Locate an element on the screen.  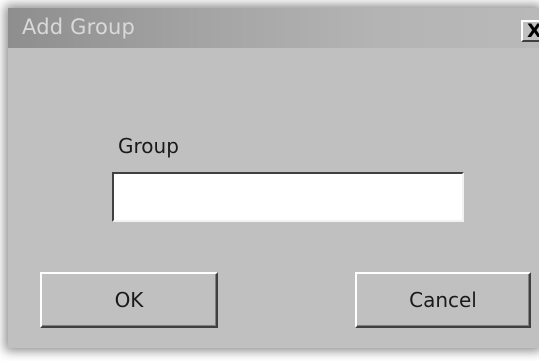
close-button: X is located at coordinates (530, 31).